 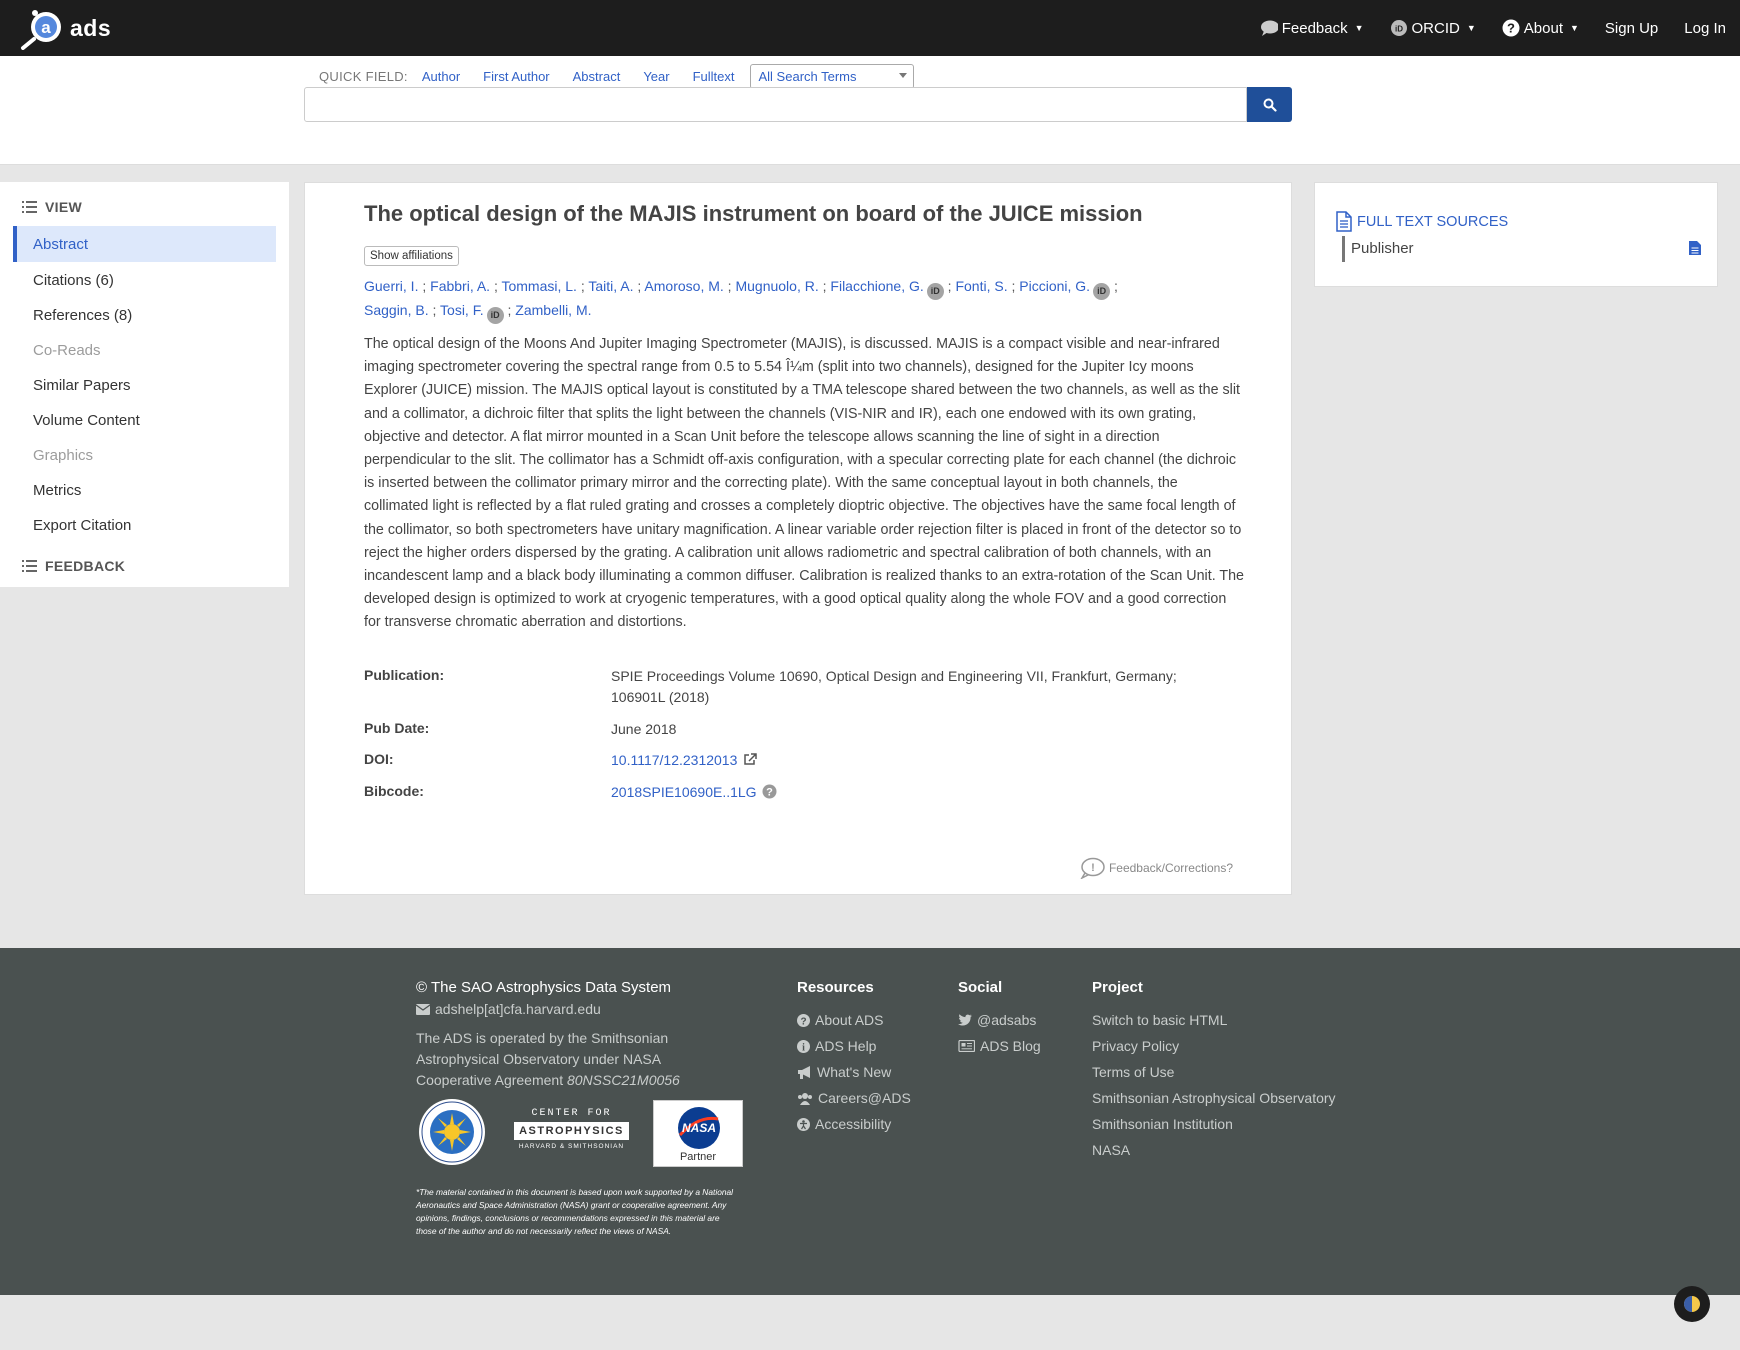 What do you see at coordinates (1170, 868) in the screenshot?
I see `feedback-corrections-label: Feedback/Corrections?` at bounding box center [1170, 868].